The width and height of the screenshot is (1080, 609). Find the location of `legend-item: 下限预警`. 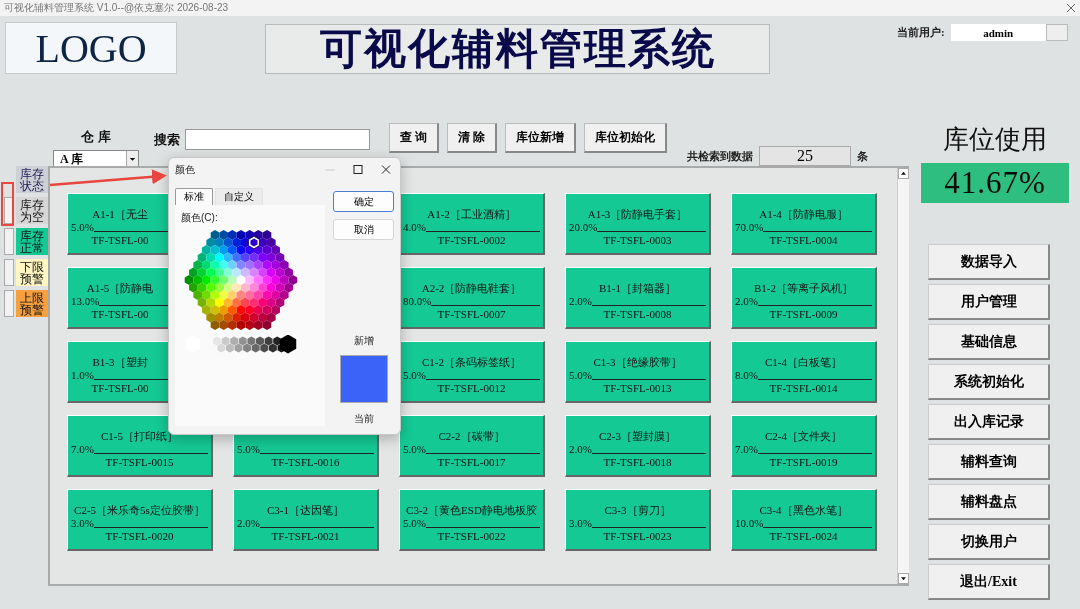

legend-item: 下限预警 is located at coordinates (32, 272).